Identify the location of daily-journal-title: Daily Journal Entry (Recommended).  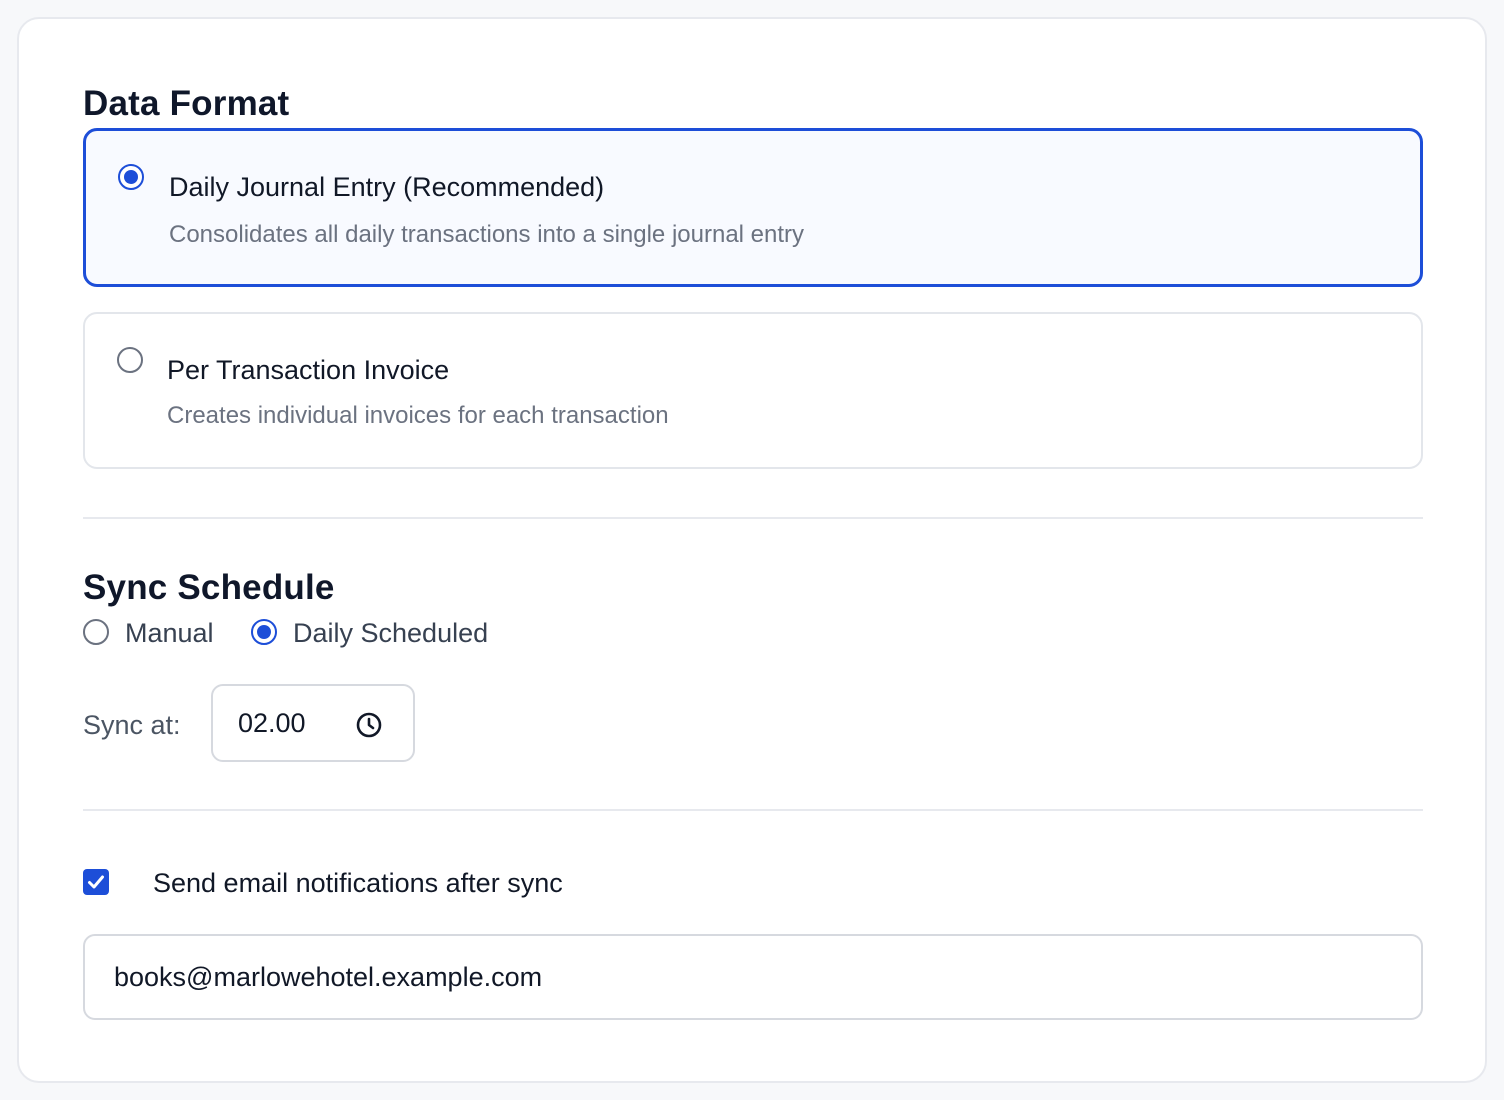
(387, 187).